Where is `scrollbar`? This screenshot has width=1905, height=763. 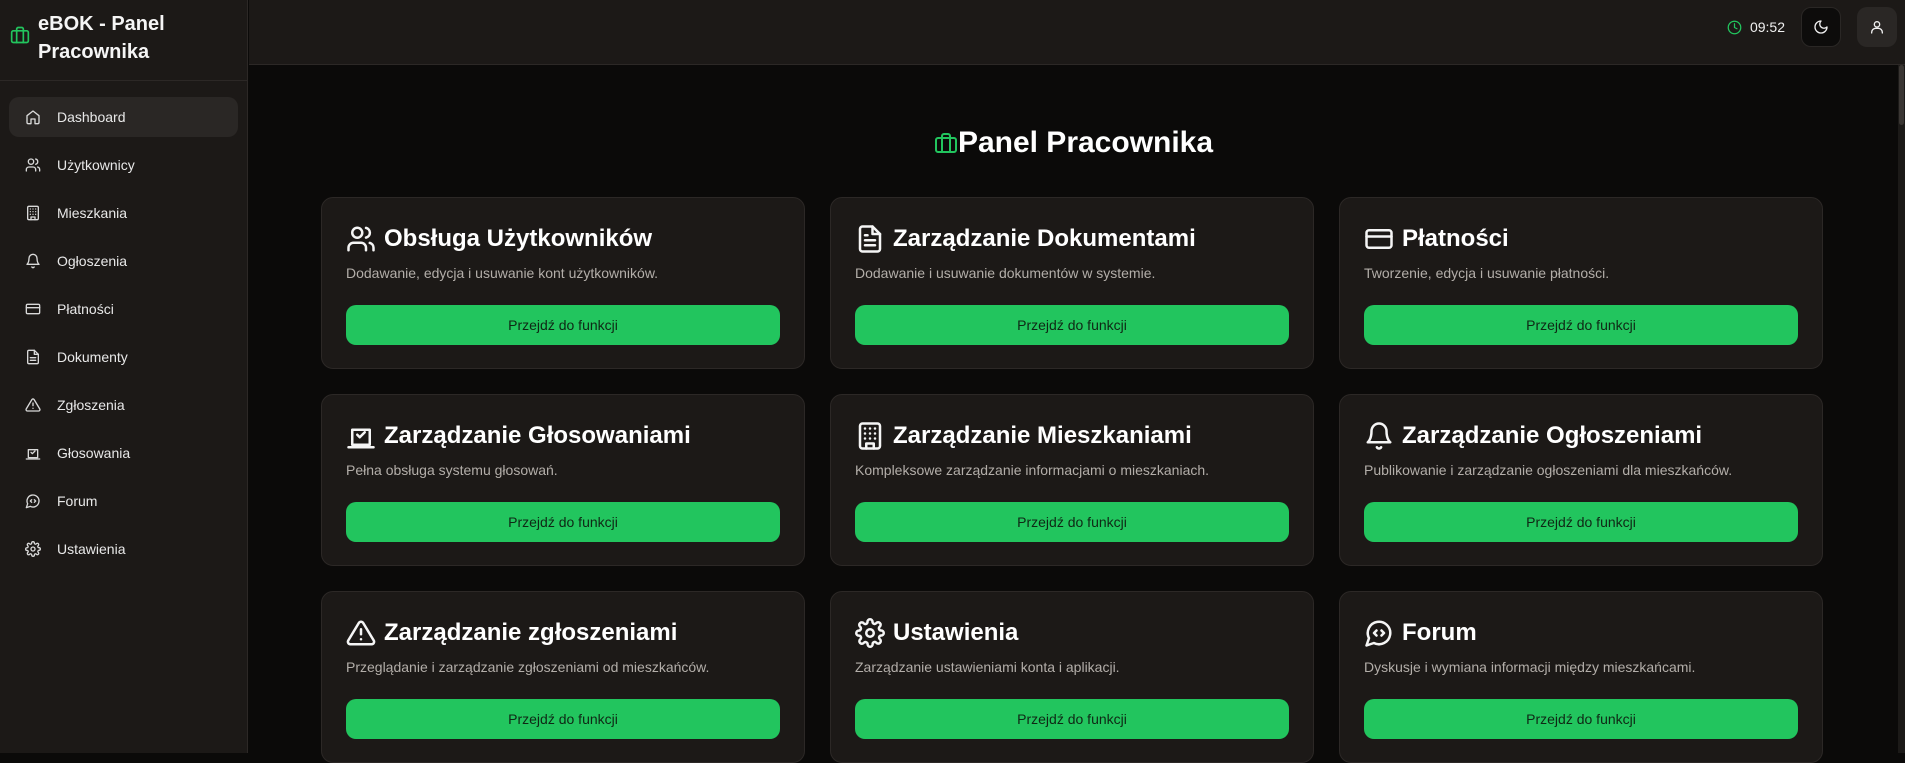 scrollbar is located at coordinates (1901, 409).